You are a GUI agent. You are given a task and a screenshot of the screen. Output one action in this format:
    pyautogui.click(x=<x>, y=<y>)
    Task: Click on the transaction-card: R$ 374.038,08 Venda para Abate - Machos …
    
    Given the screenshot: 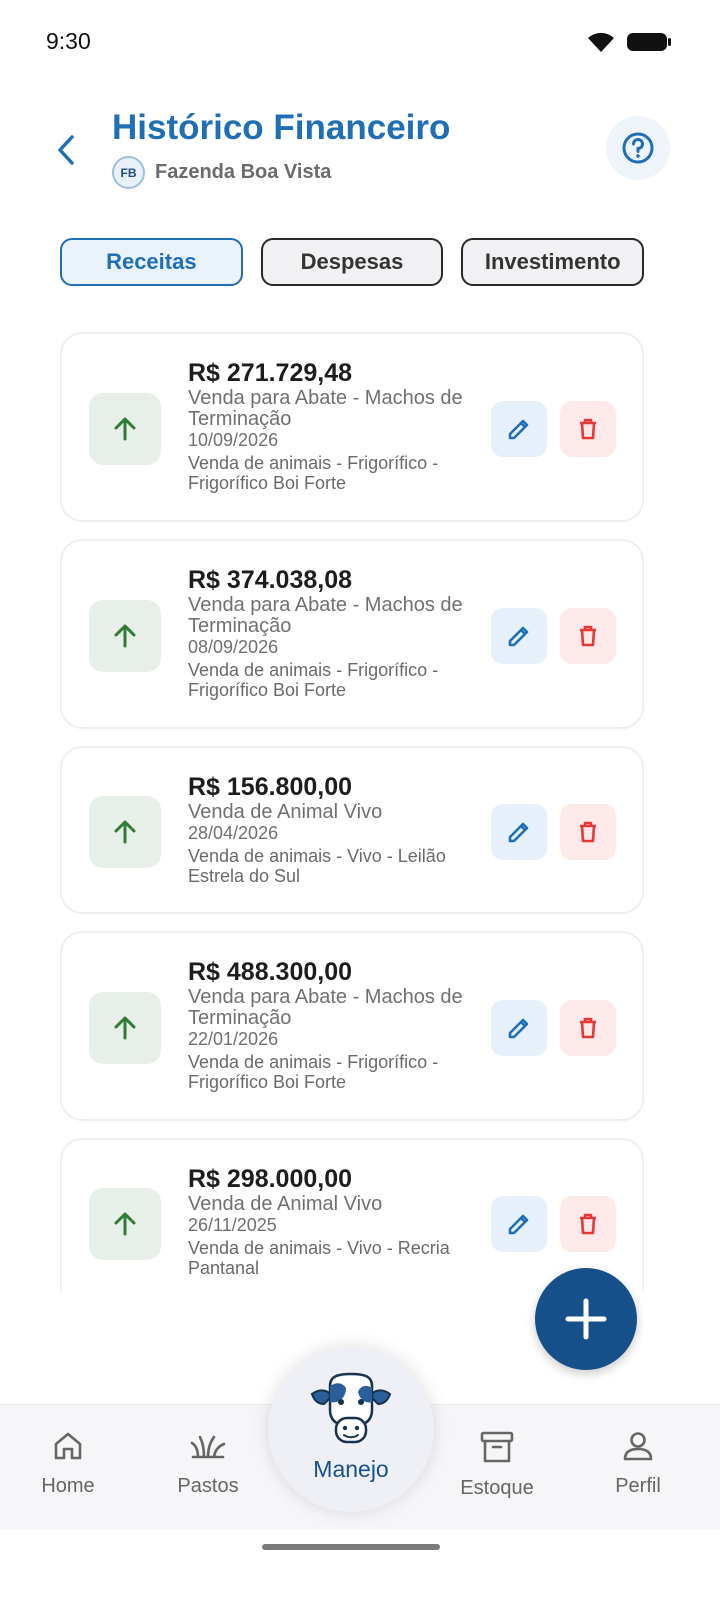 What is the action you would take?
    pyautogui.click(x=352, y=634)
    